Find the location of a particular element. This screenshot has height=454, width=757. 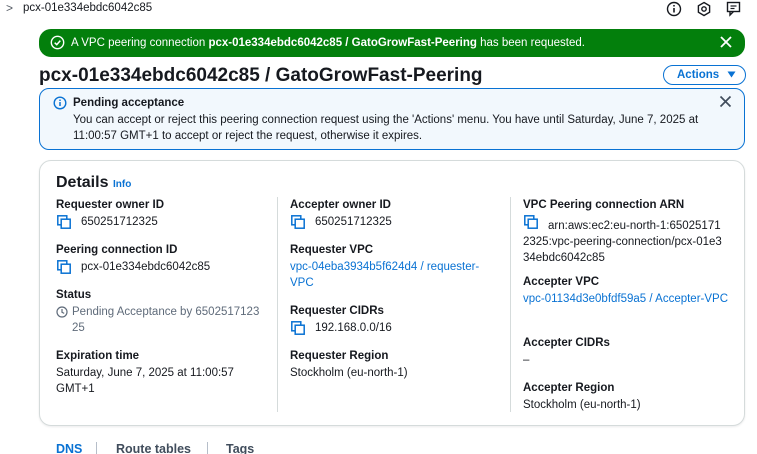

field-label: Requester owner ID is located at coordinates (110, 205).